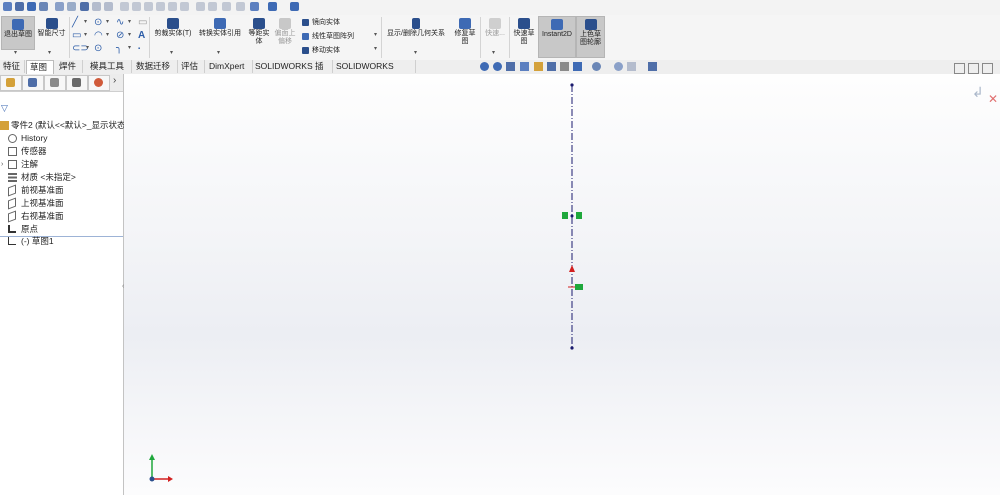 This screenshot has height=495, width=1000. Describe the element at coordinates (11, 83) in the screenshot. I see `tab-featuremanager` at that location.